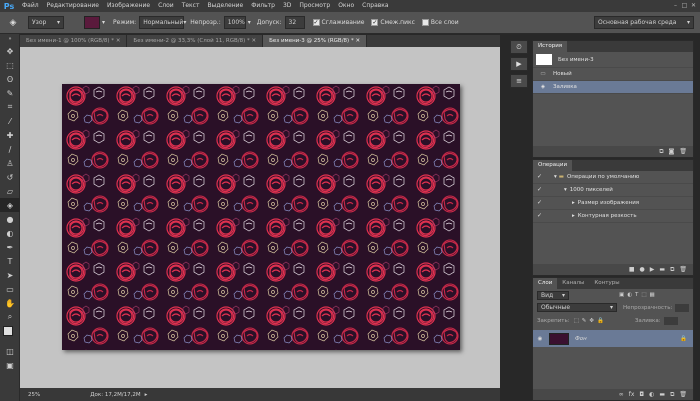  I want to click on menu-help: Справка, so click(375, 6).